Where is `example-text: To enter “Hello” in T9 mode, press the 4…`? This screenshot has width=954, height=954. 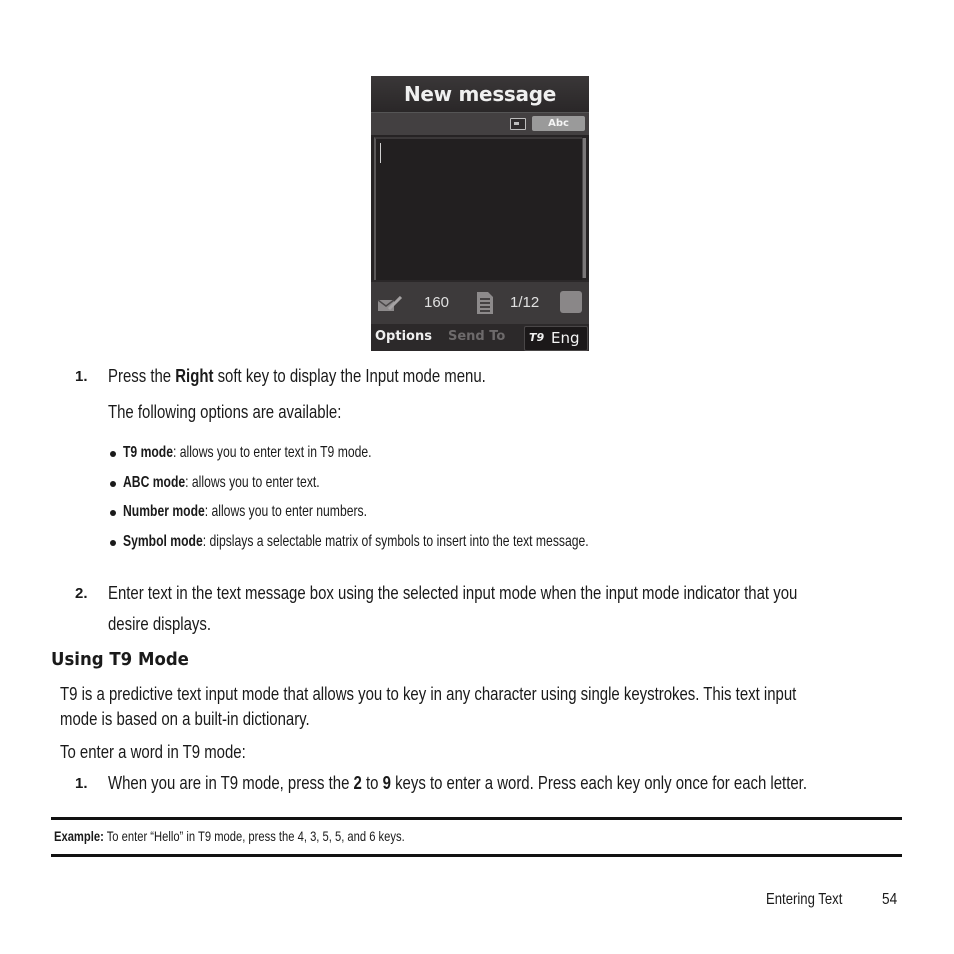 example-text: To enter “Hello” in T9 mode, press the 4… is located at coordinates (254, 836).